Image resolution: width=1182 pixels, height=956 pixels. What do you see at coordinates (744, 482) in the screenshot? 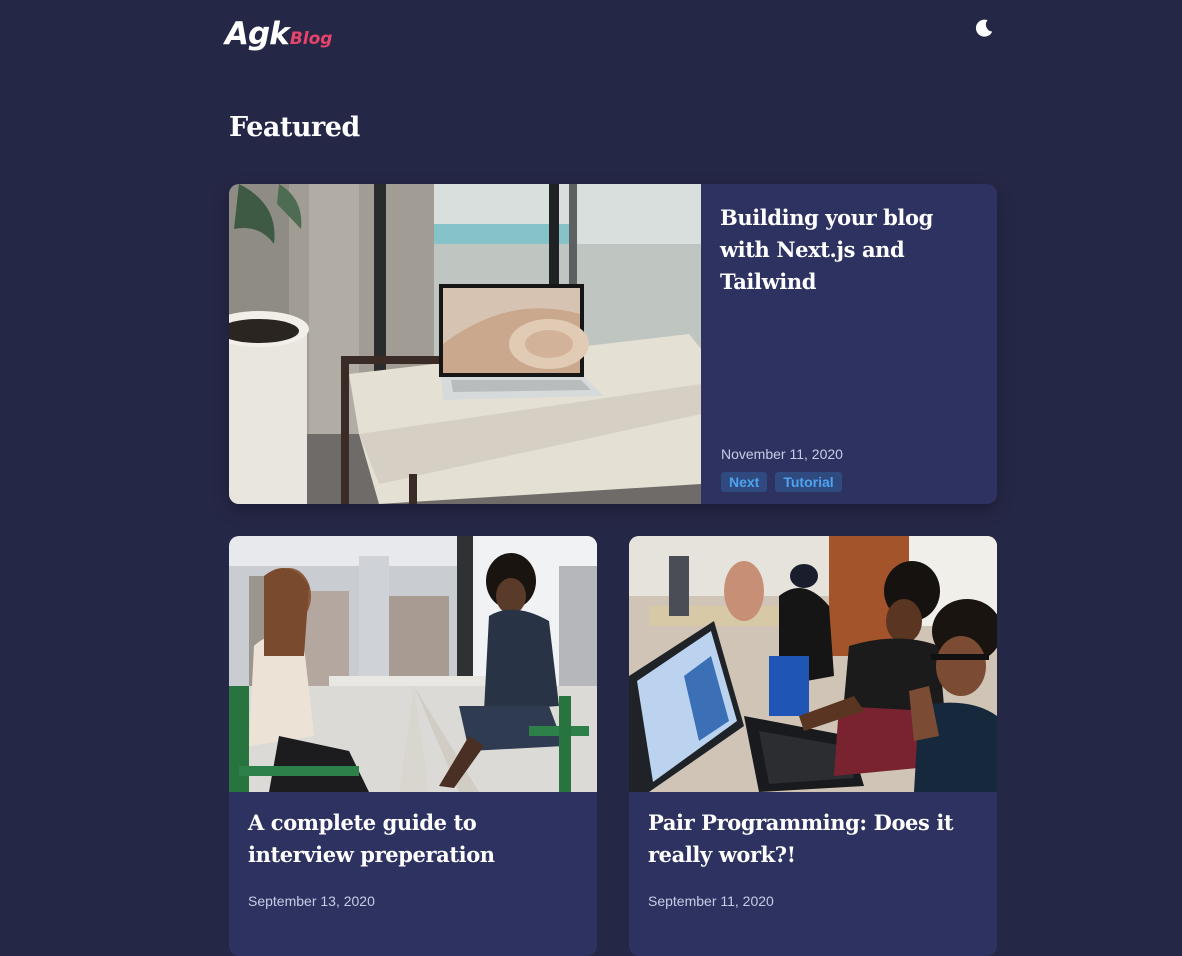
I see `tag-next: Next` at bounding box center [744, 482].